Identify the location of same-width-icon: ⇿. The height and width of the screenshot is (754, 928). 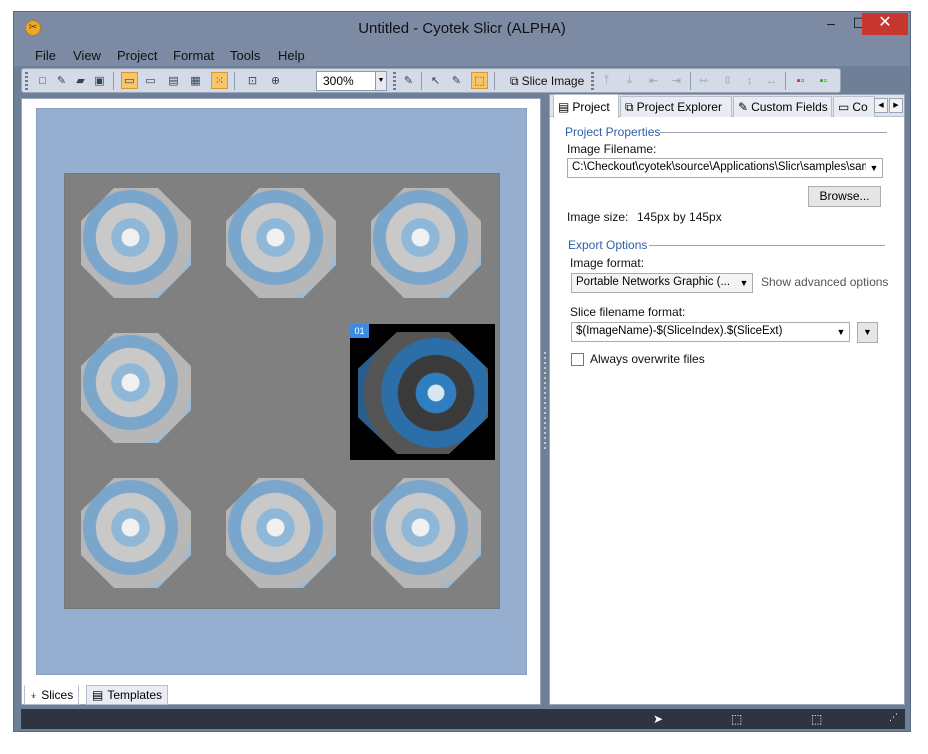
(703, 80).